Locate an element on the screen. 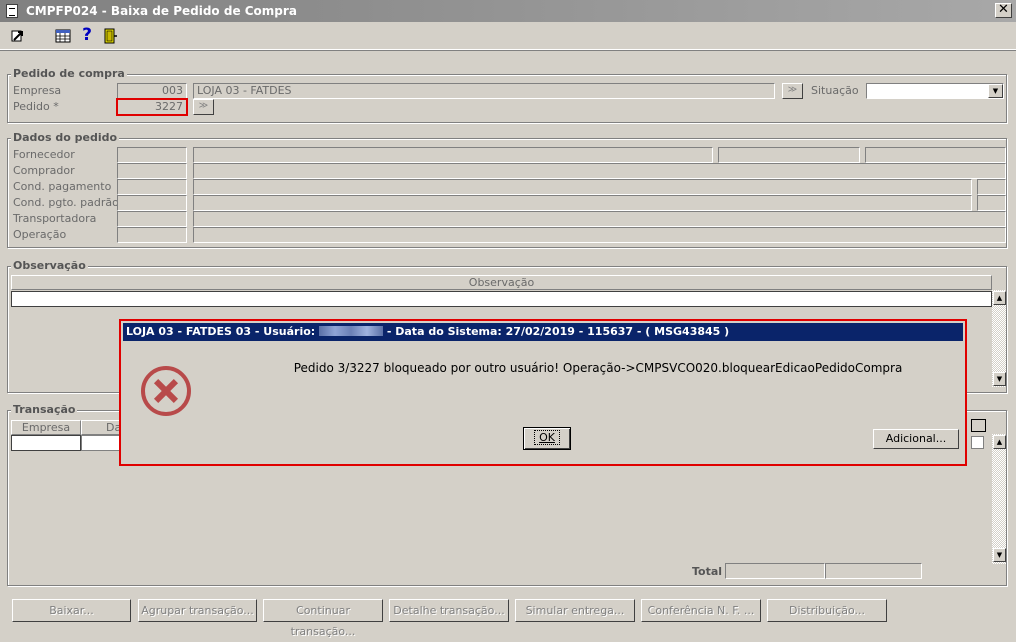 The height and width of the screenshot is (642, 1016). label-comprador: Comprador is located at coordinates (44, 170).